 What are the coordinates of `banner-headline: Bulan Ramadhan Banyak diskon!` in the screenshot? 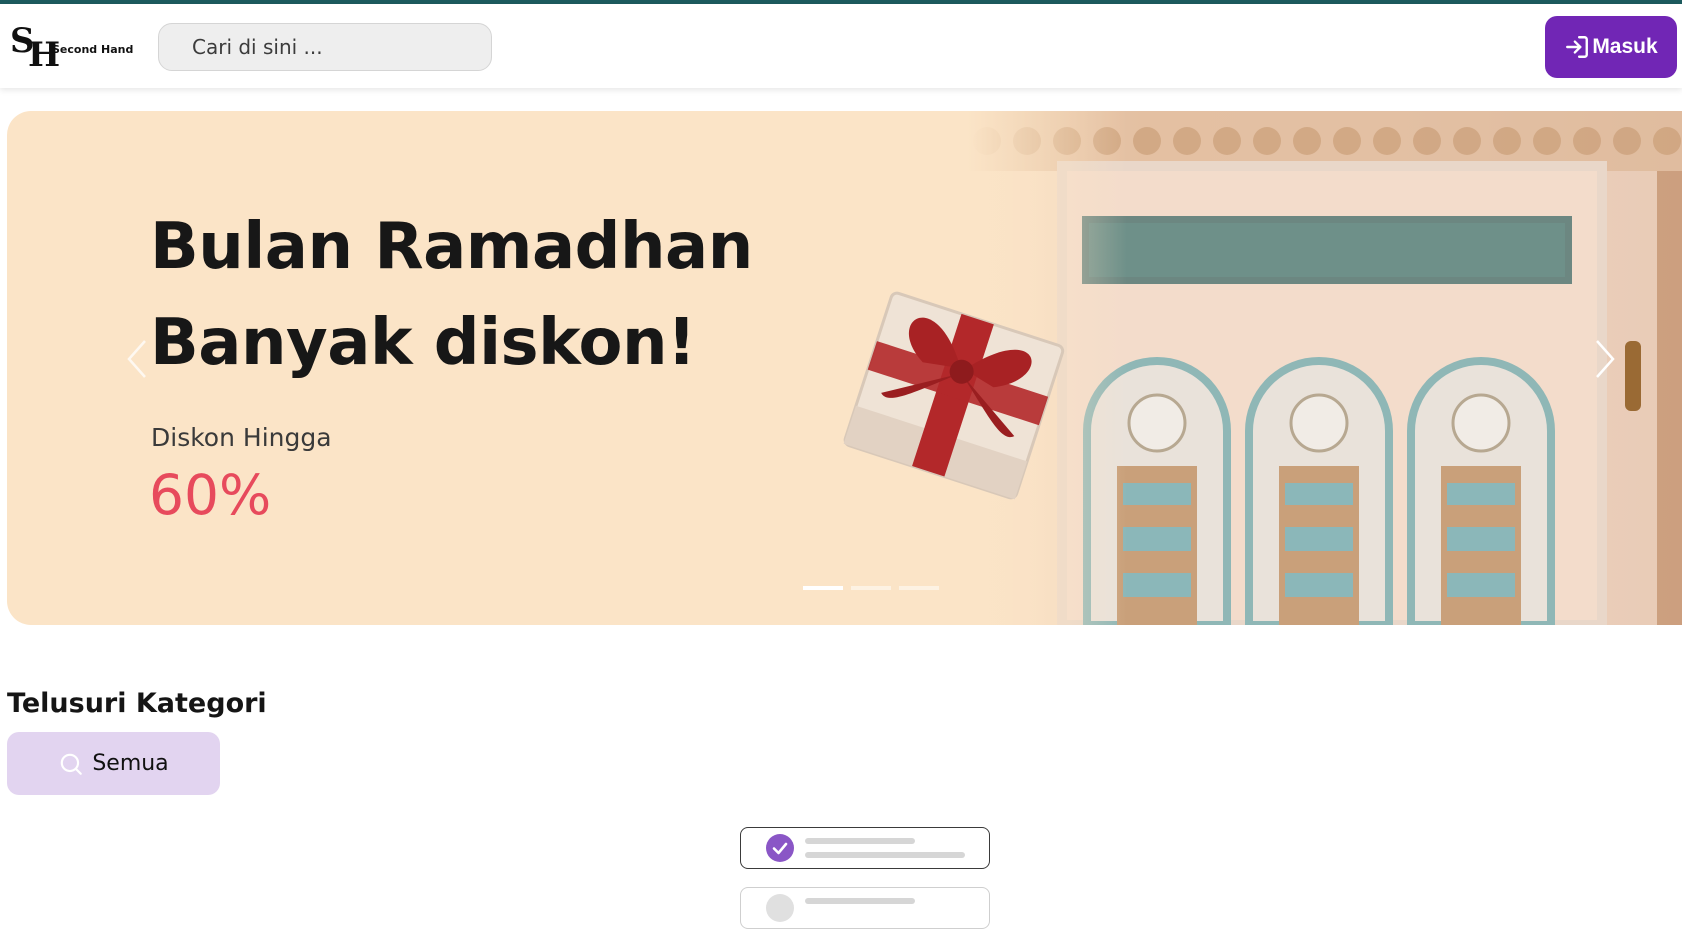 It's located at (451, 295).